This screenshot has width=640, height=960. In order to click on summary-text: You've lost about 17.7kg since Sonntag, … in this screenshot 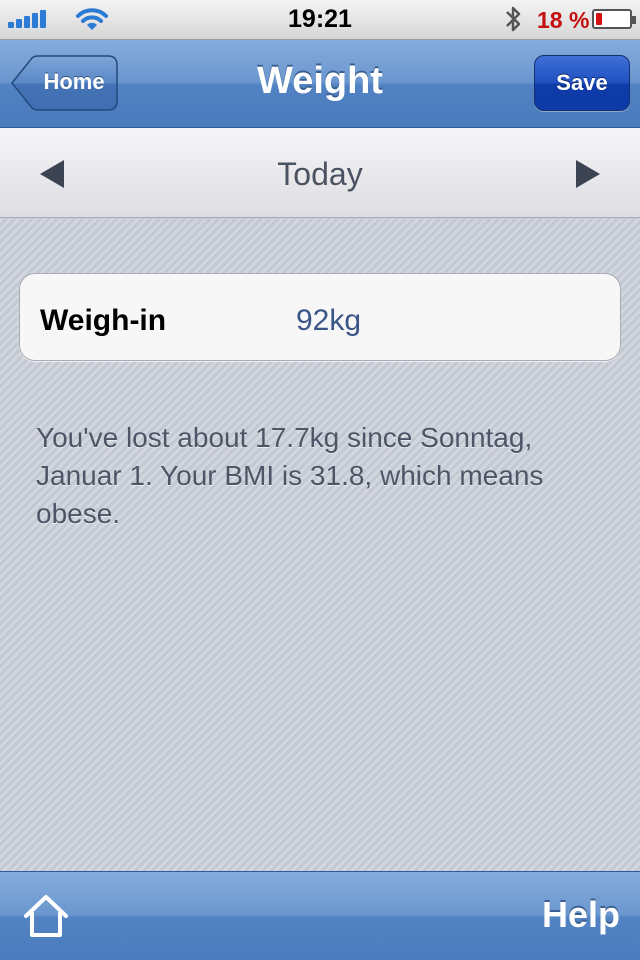, I will do `click(290, 475)`.